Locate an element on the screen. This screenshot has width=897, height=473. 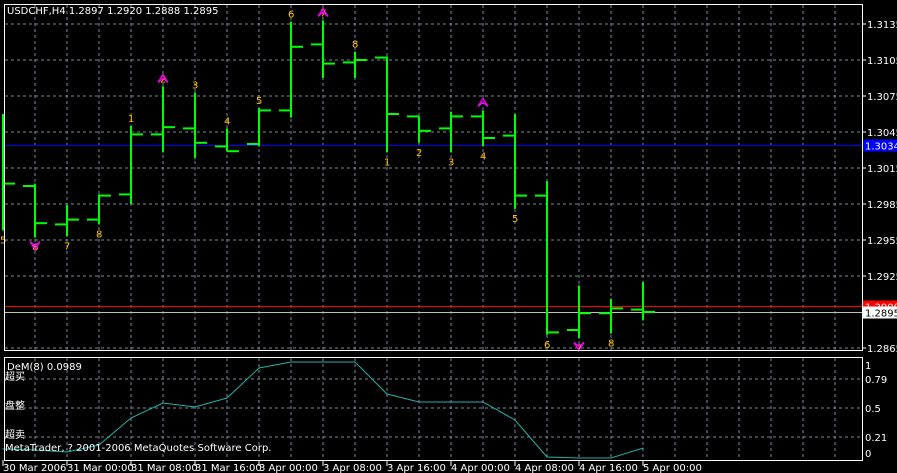
y-tick-label: 1.2955 is located at coordinates (882, 241).